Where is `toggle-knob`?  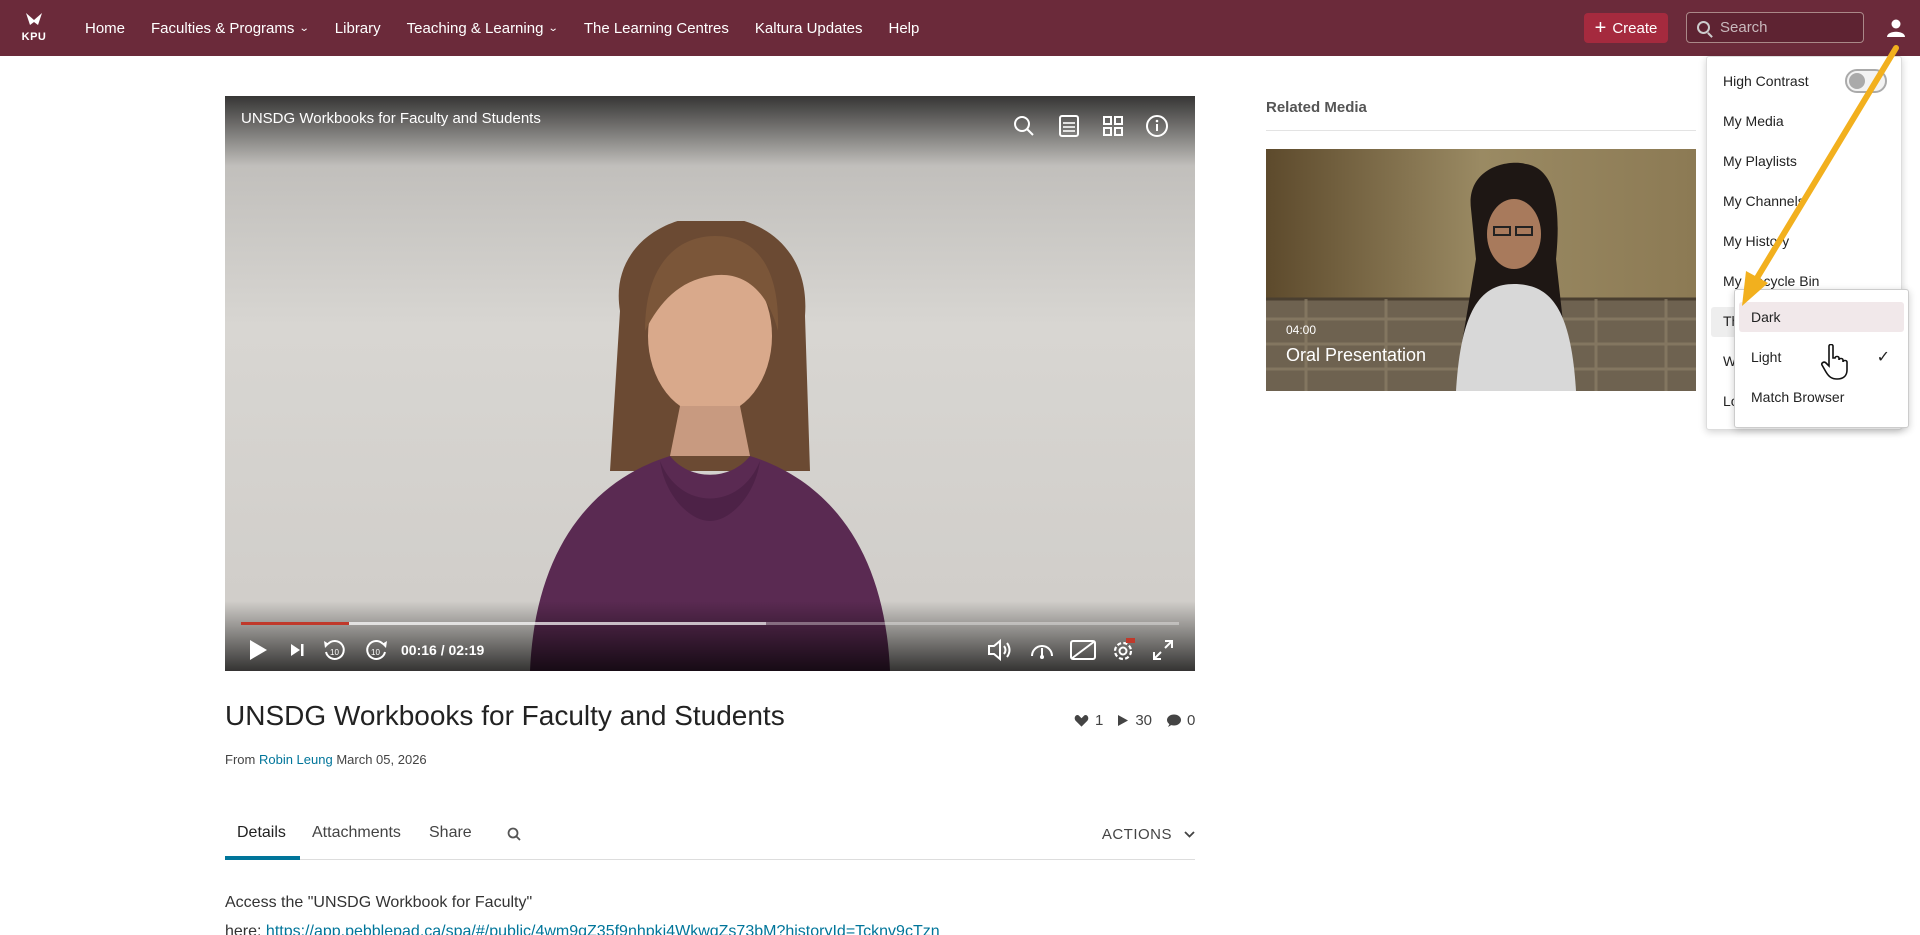
toggle-knob is located at coordinates (1857, 81).